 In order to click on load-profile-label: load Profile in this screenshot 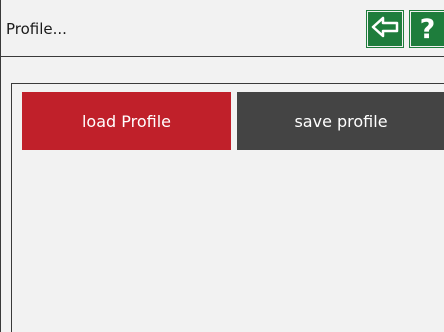, I will do `click(126, 121)`.